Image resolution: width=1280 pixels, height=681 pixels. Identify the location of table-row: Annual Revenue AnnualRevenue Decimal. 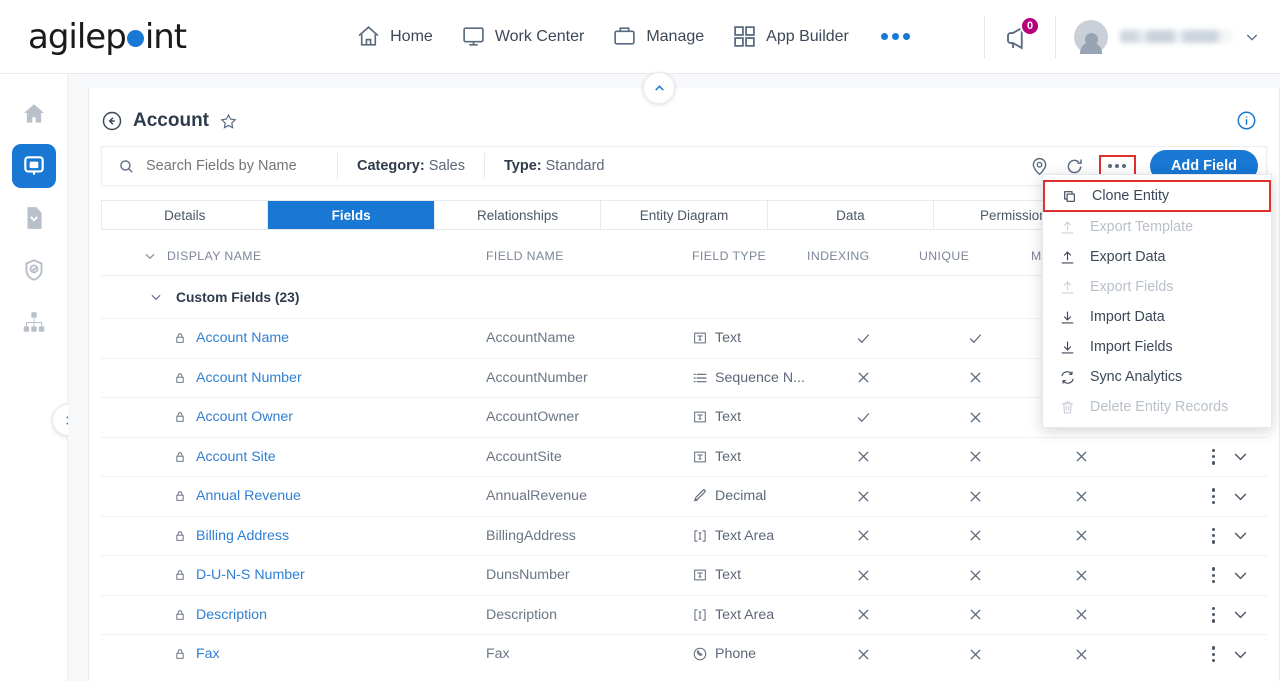
(684, 496).